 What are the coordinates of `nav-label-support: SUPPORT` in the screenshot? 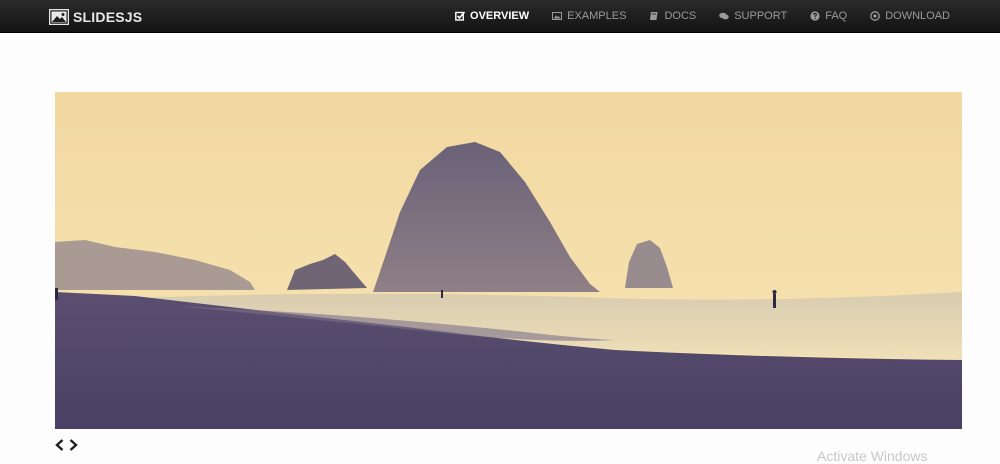 It's located at (761, 16).